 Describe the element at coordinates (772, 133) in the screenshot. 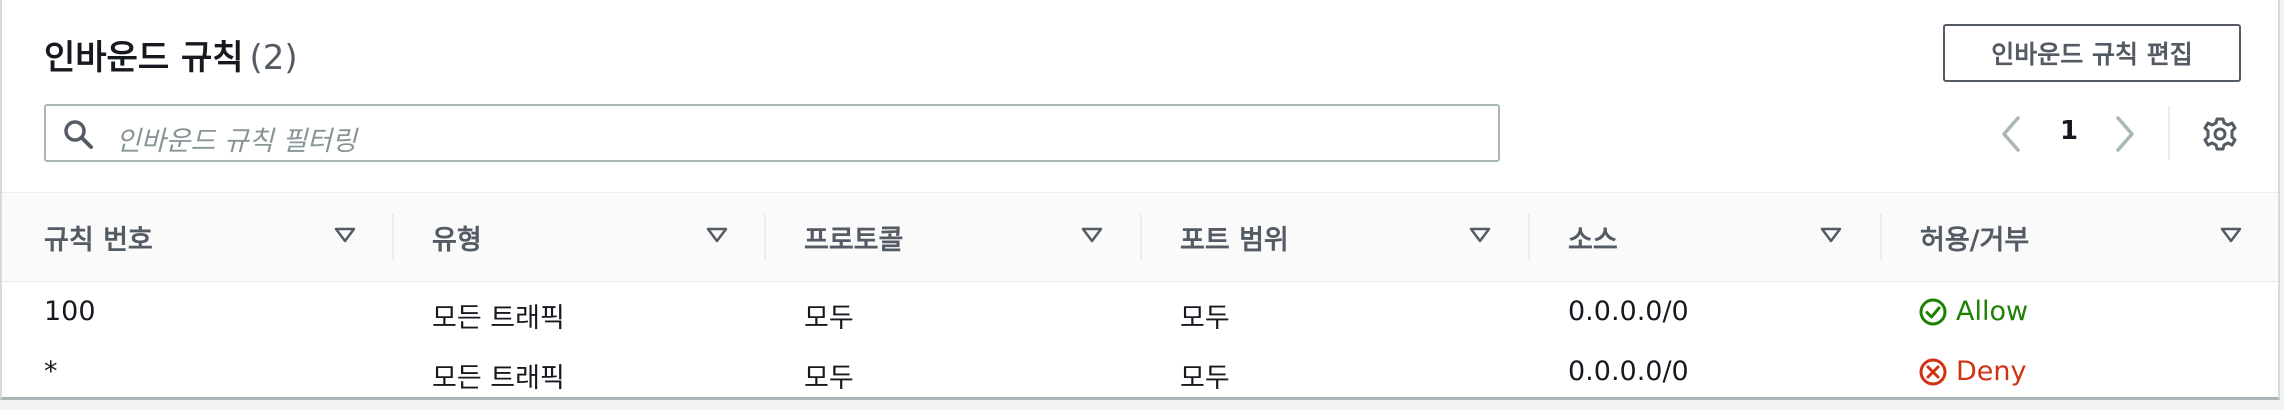

I see `search-input: 인바운드 규칙 필터링` at that location.